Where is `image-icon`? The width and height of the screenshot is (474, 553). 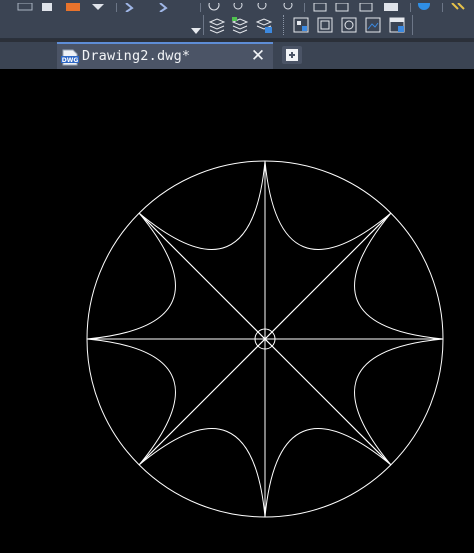
image-icon is located at coordinates (373, 27).